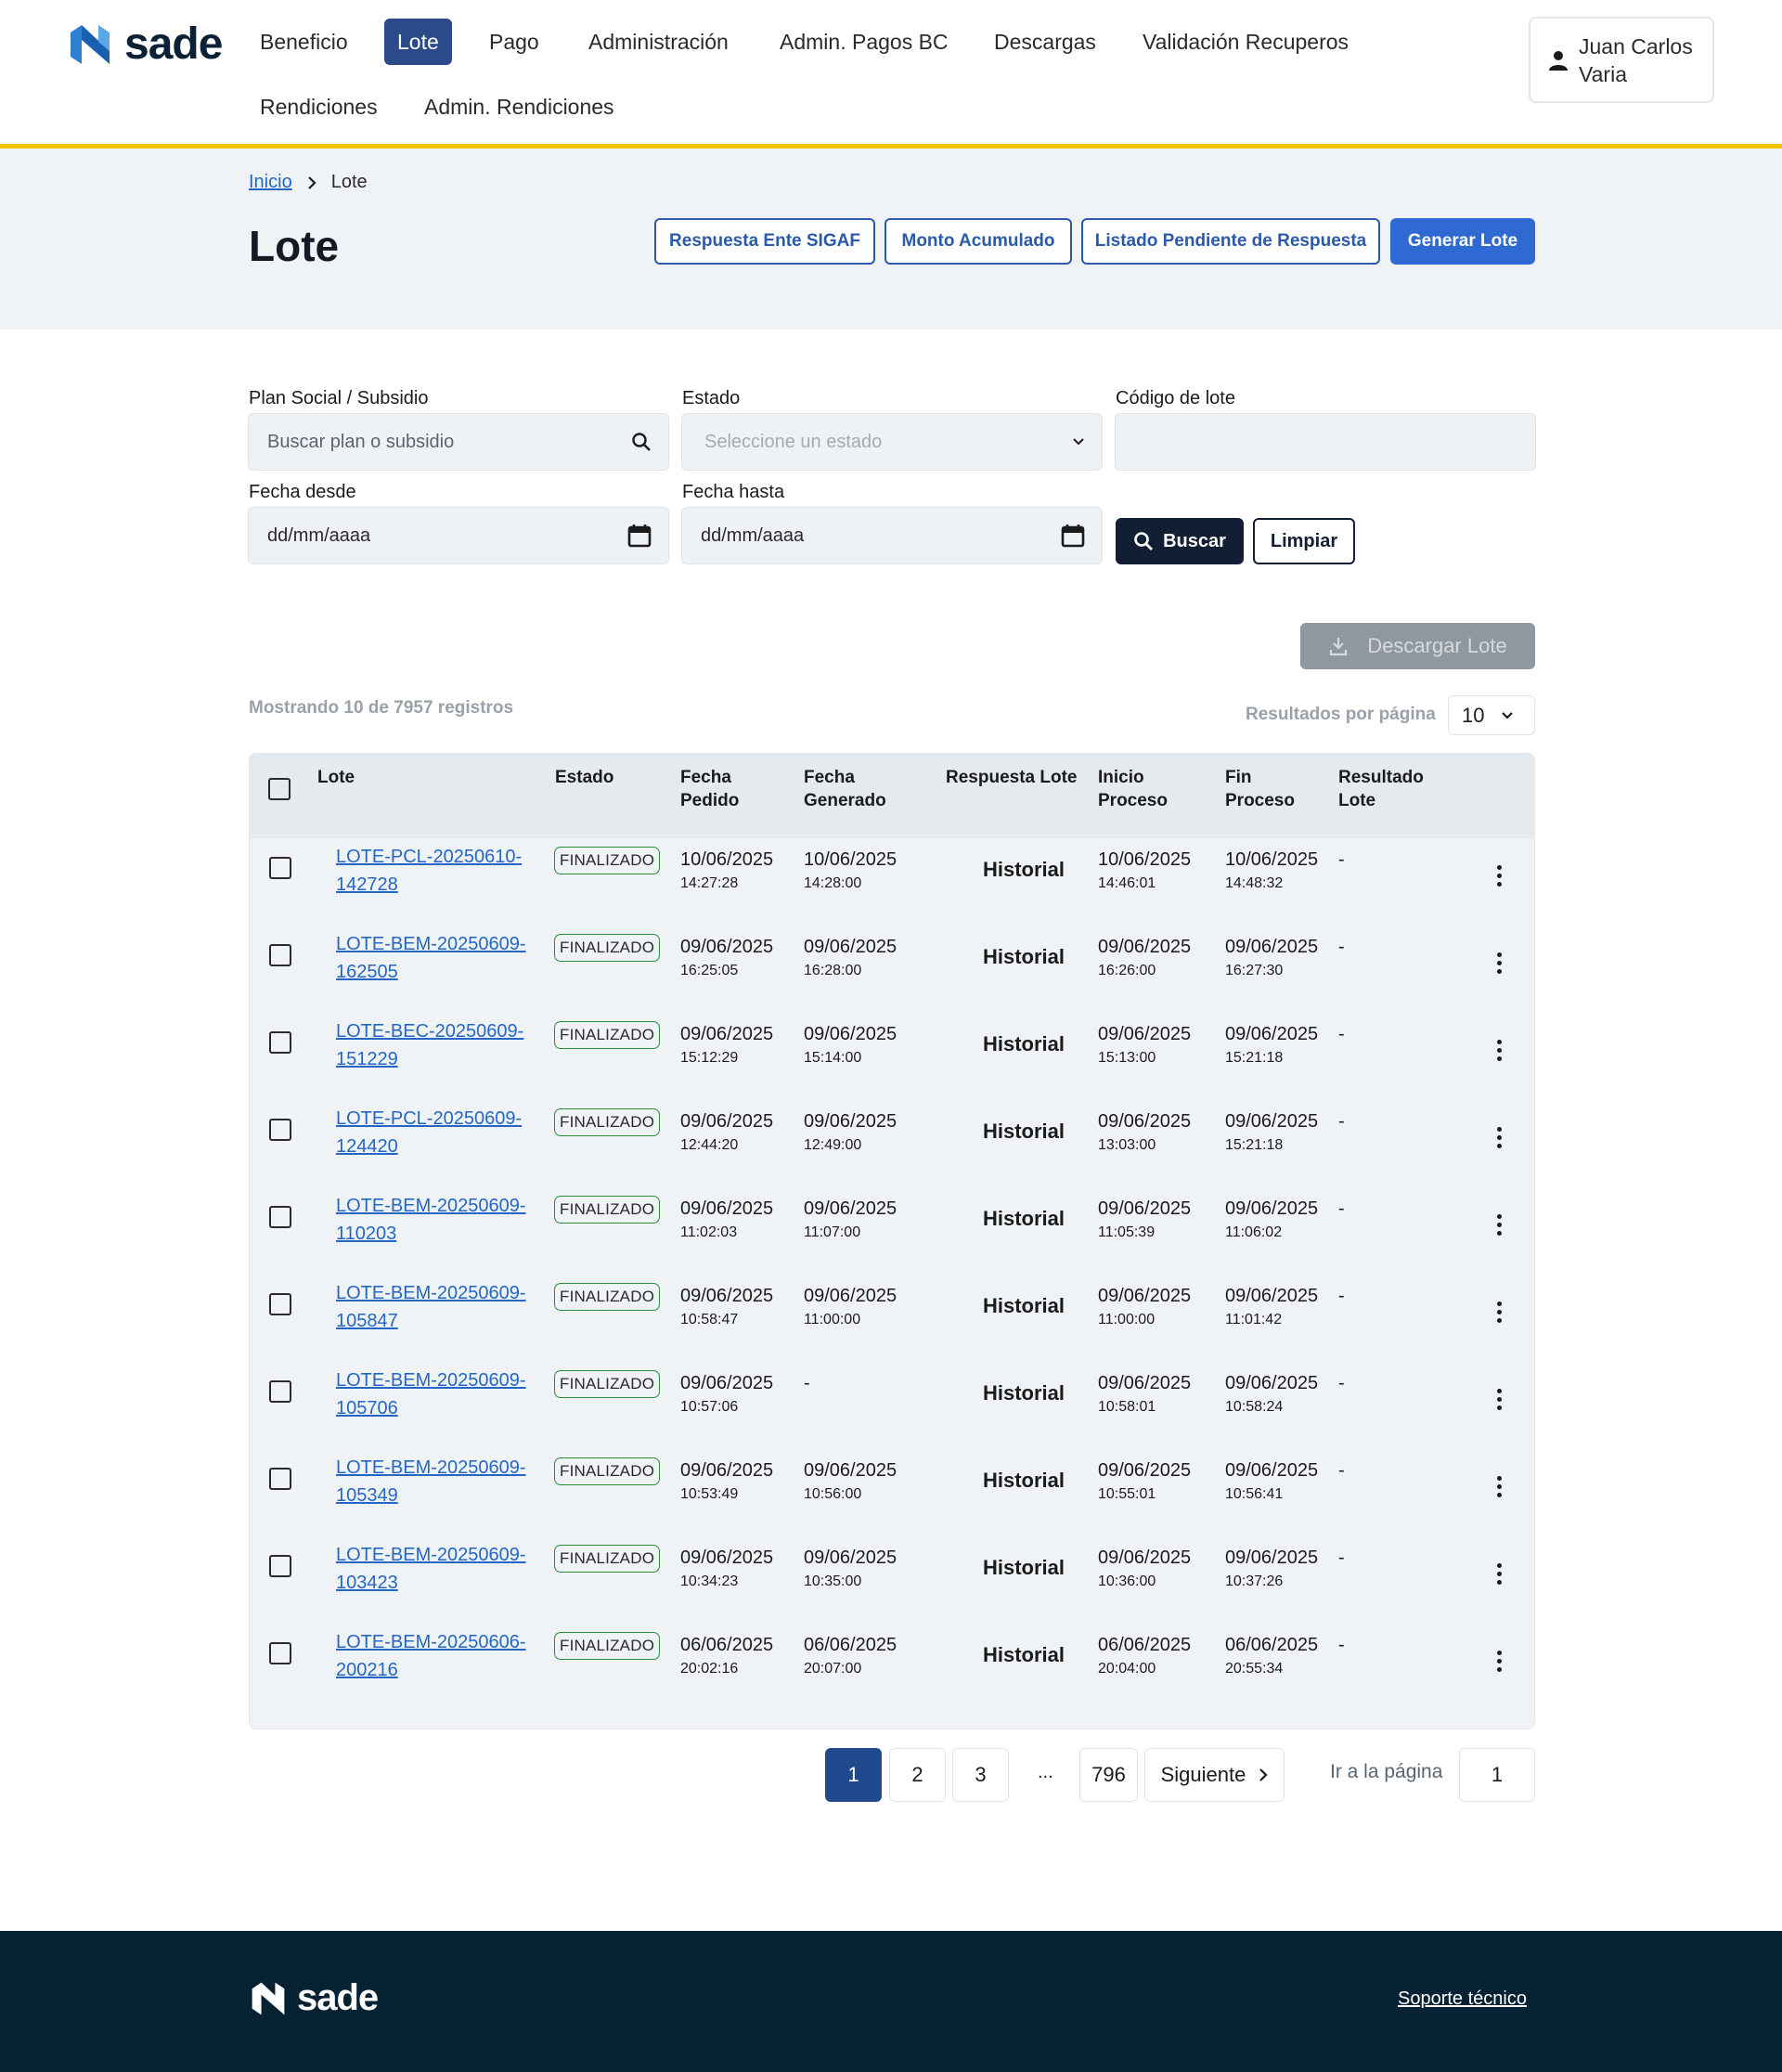 This screenshot has width=1782, height=2072. I want to click on page-2-button: 2, so click(917, 1775).